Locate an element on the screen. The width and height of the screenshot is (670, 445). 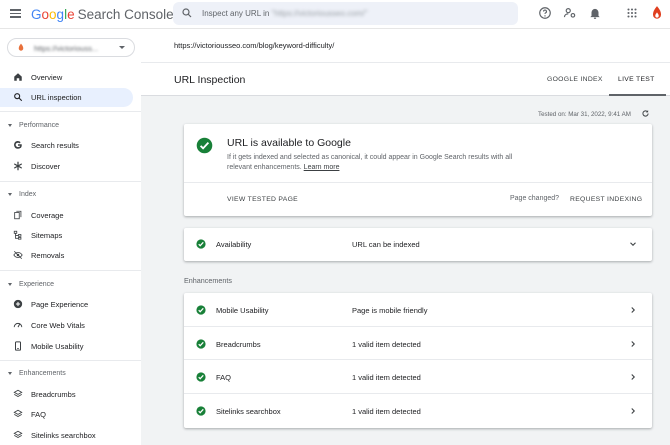
request-indexing-button: REQUEST INDEXING is located at coordinates (606, 199).